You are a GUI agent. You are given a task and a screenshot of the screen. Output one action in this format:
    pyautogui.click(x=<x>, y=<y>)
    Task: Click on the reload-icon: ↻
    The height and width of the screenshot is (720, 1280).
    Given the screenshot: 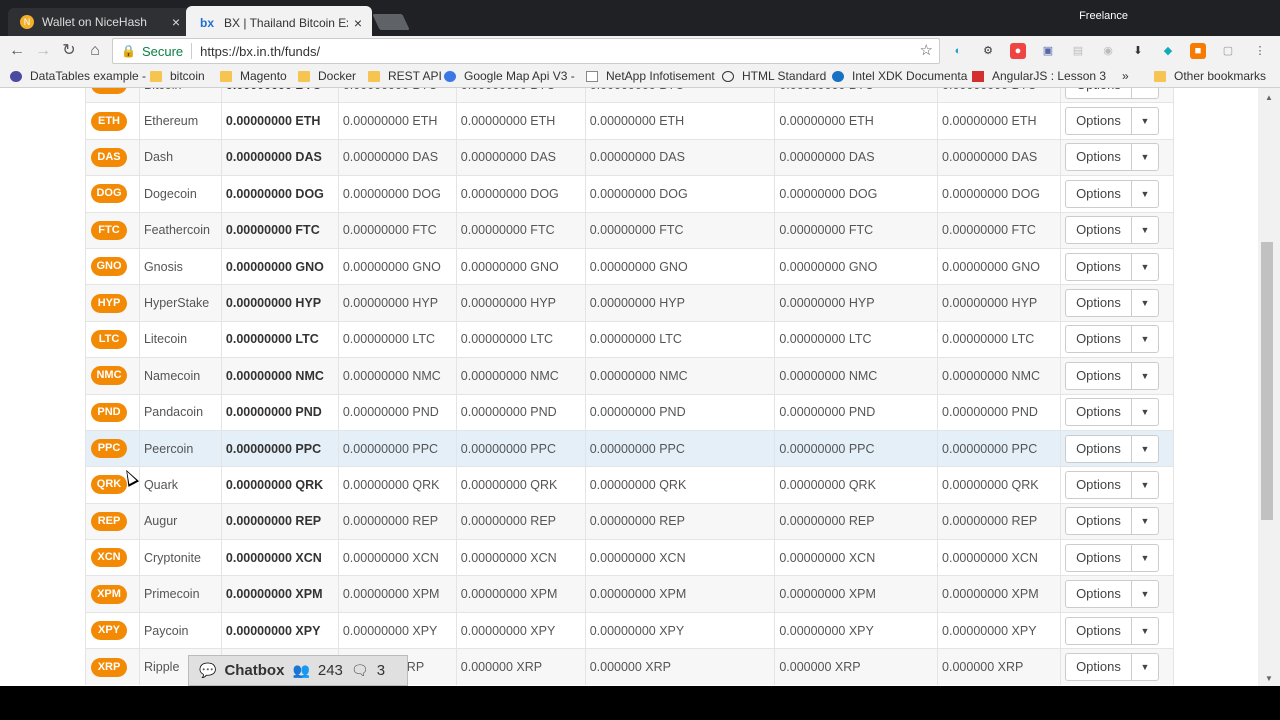 What is the action you would take?
    pyautogui.click(x=69, y=51)
    